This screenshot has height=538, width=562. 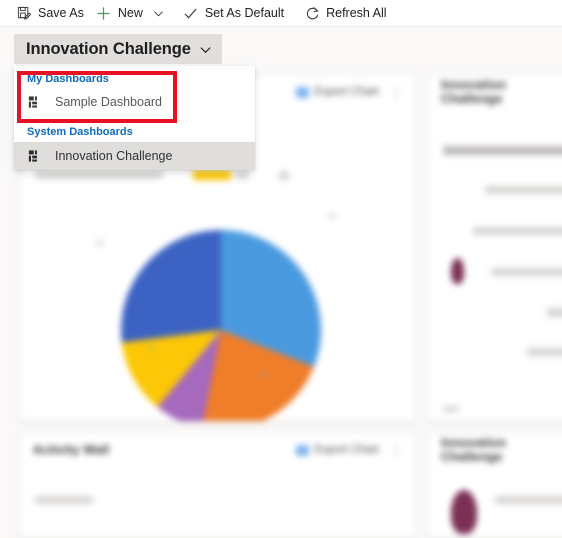 What do you see at coordinates (244, 13) in the screenshot?
I see `set-as-default-label: Set As Default` at bounding box center [244, 13].